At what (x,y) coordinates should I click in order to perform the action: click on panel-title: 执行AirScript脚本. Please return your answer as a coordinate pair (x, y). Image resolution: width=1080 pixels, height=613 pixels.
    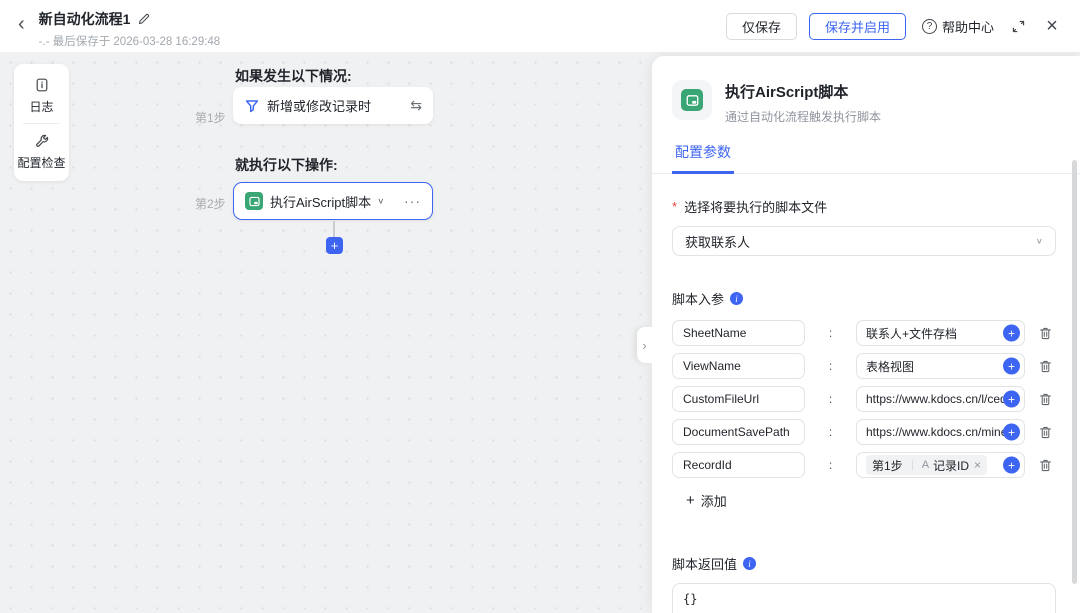
    Looking at the image, I should click on (787, 92).